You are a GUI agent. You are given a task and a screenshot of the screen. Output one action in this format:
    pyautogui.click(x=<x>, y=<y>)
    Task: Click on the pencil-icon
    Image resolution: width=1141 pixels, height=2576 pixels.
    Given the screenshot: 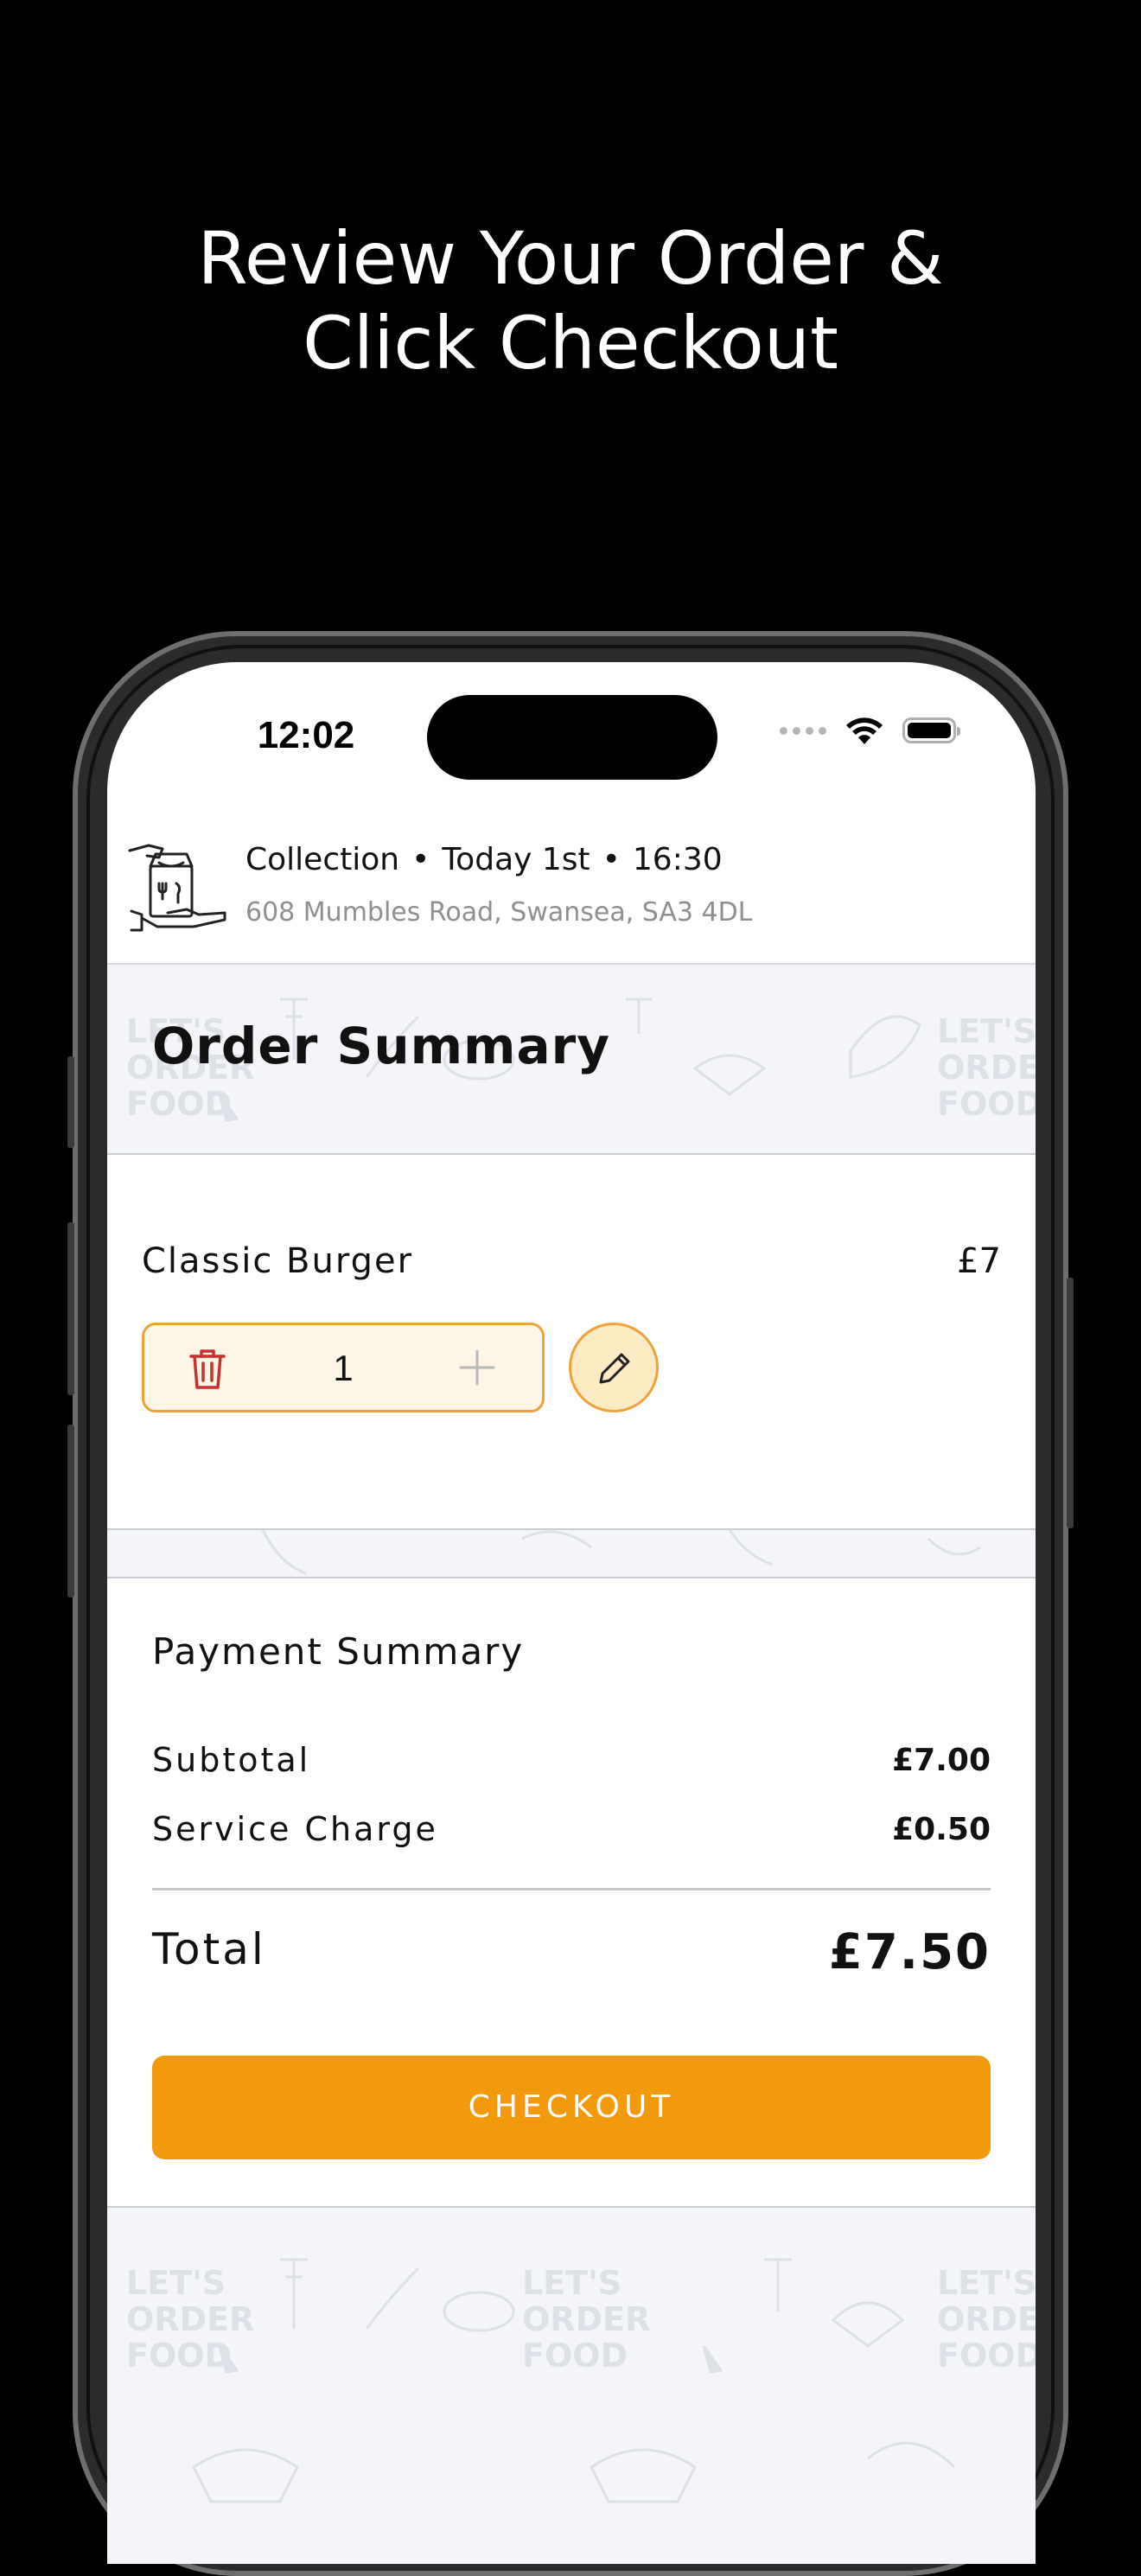 What is the action you would take?
    pyautogui.click(x=614, y=1368)
    